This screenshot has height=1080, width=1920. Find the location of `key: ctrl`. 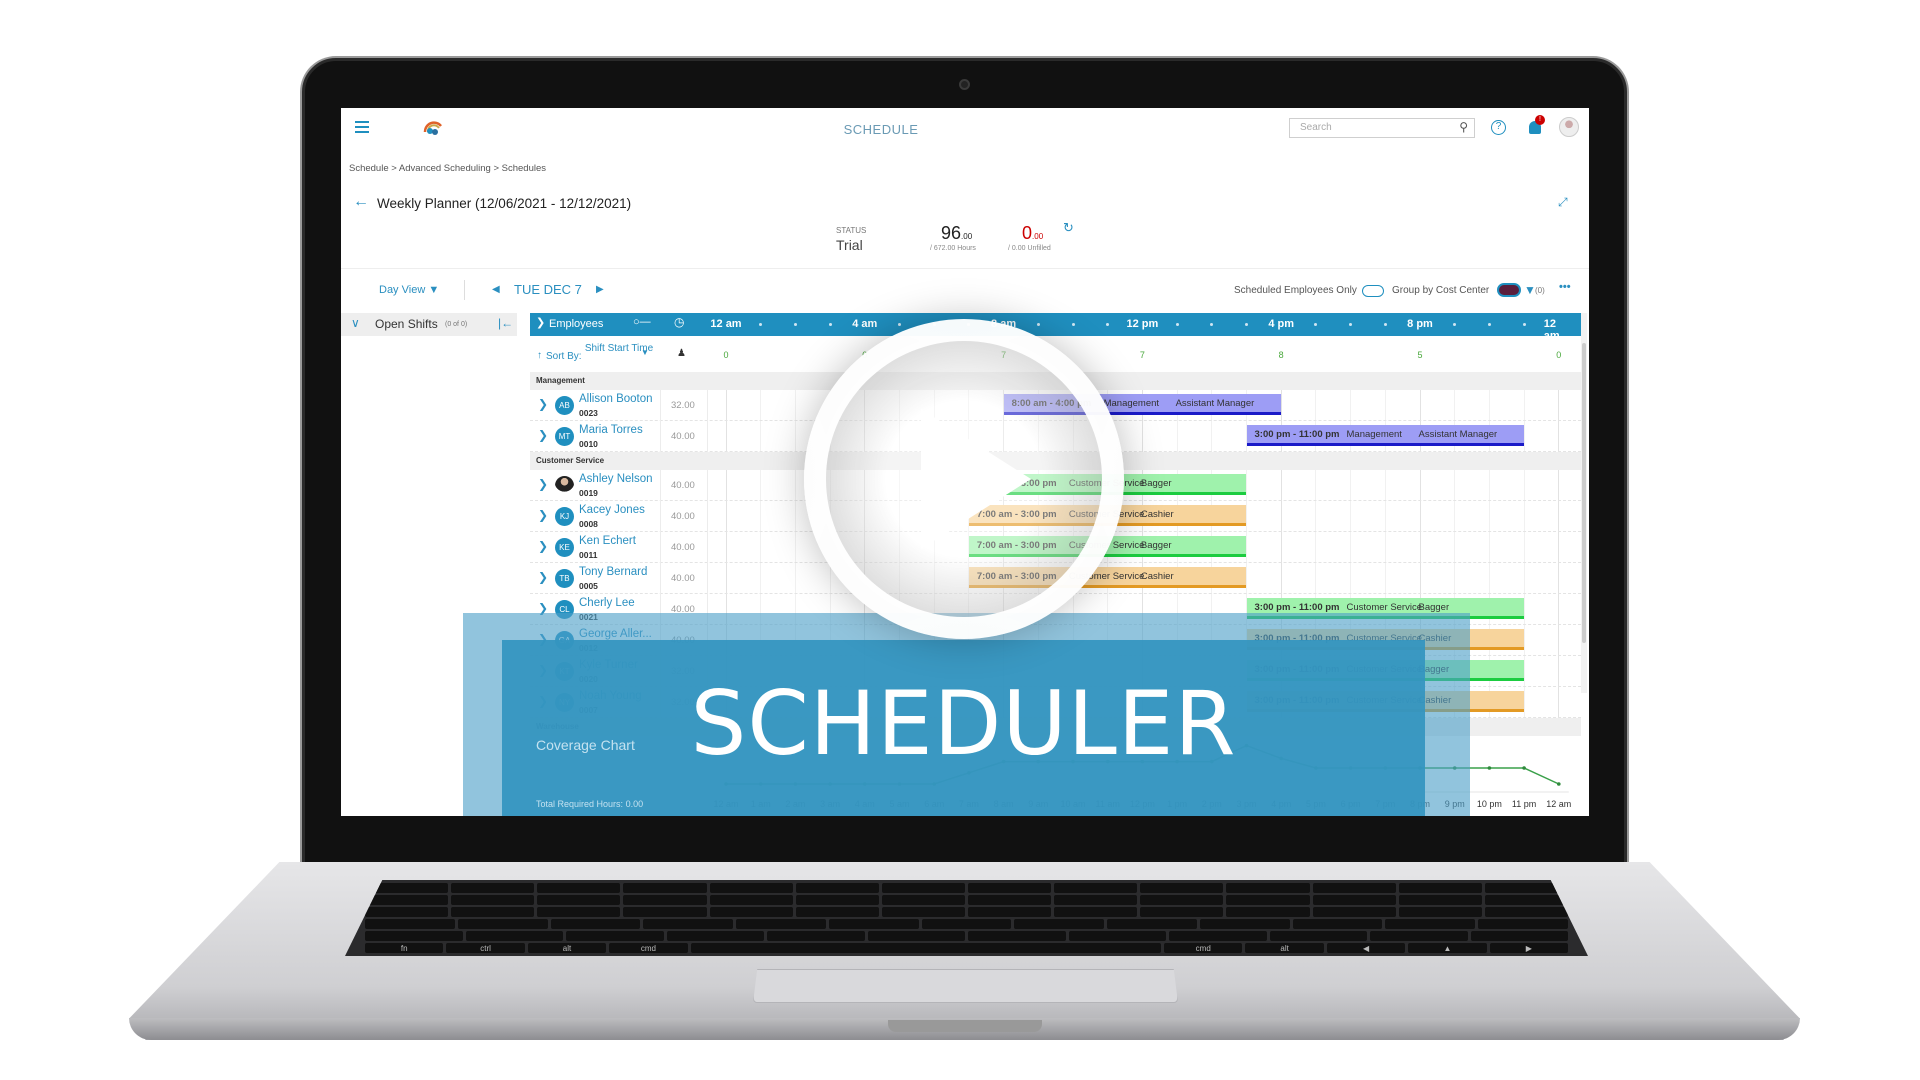

key: ctrl is located at coordinates (485, 948).